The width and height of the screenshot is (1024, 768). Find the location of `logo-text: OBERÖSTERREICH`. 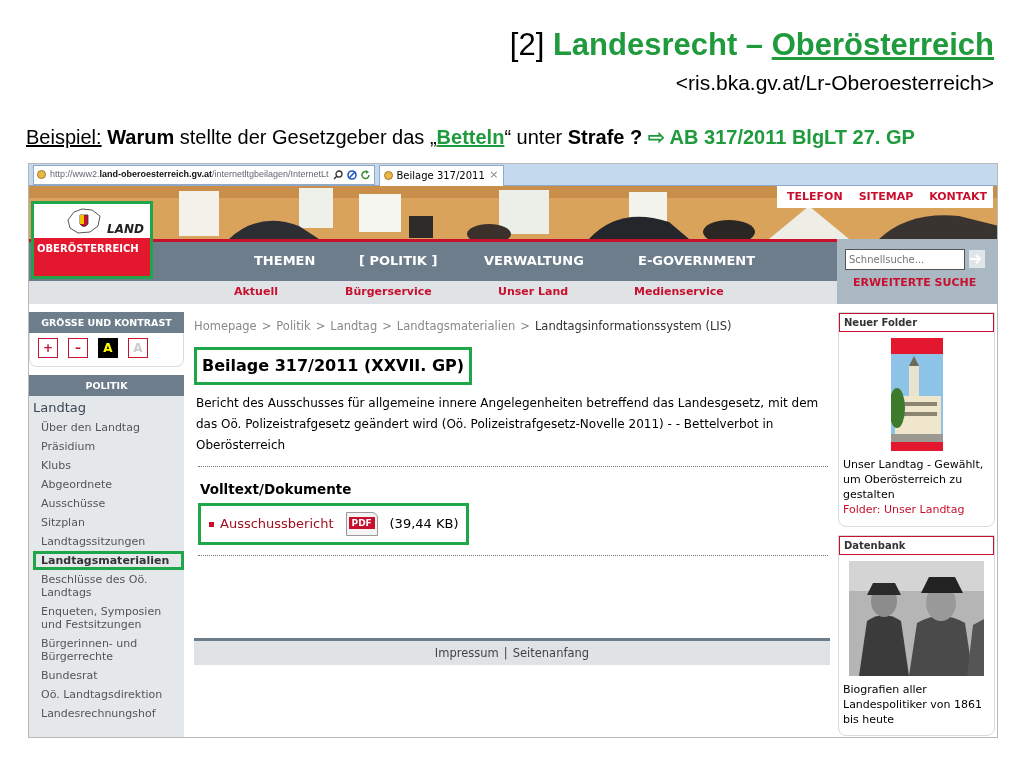

logo-text: OBERÖSTERREICH is located at coordinates (92, 256).